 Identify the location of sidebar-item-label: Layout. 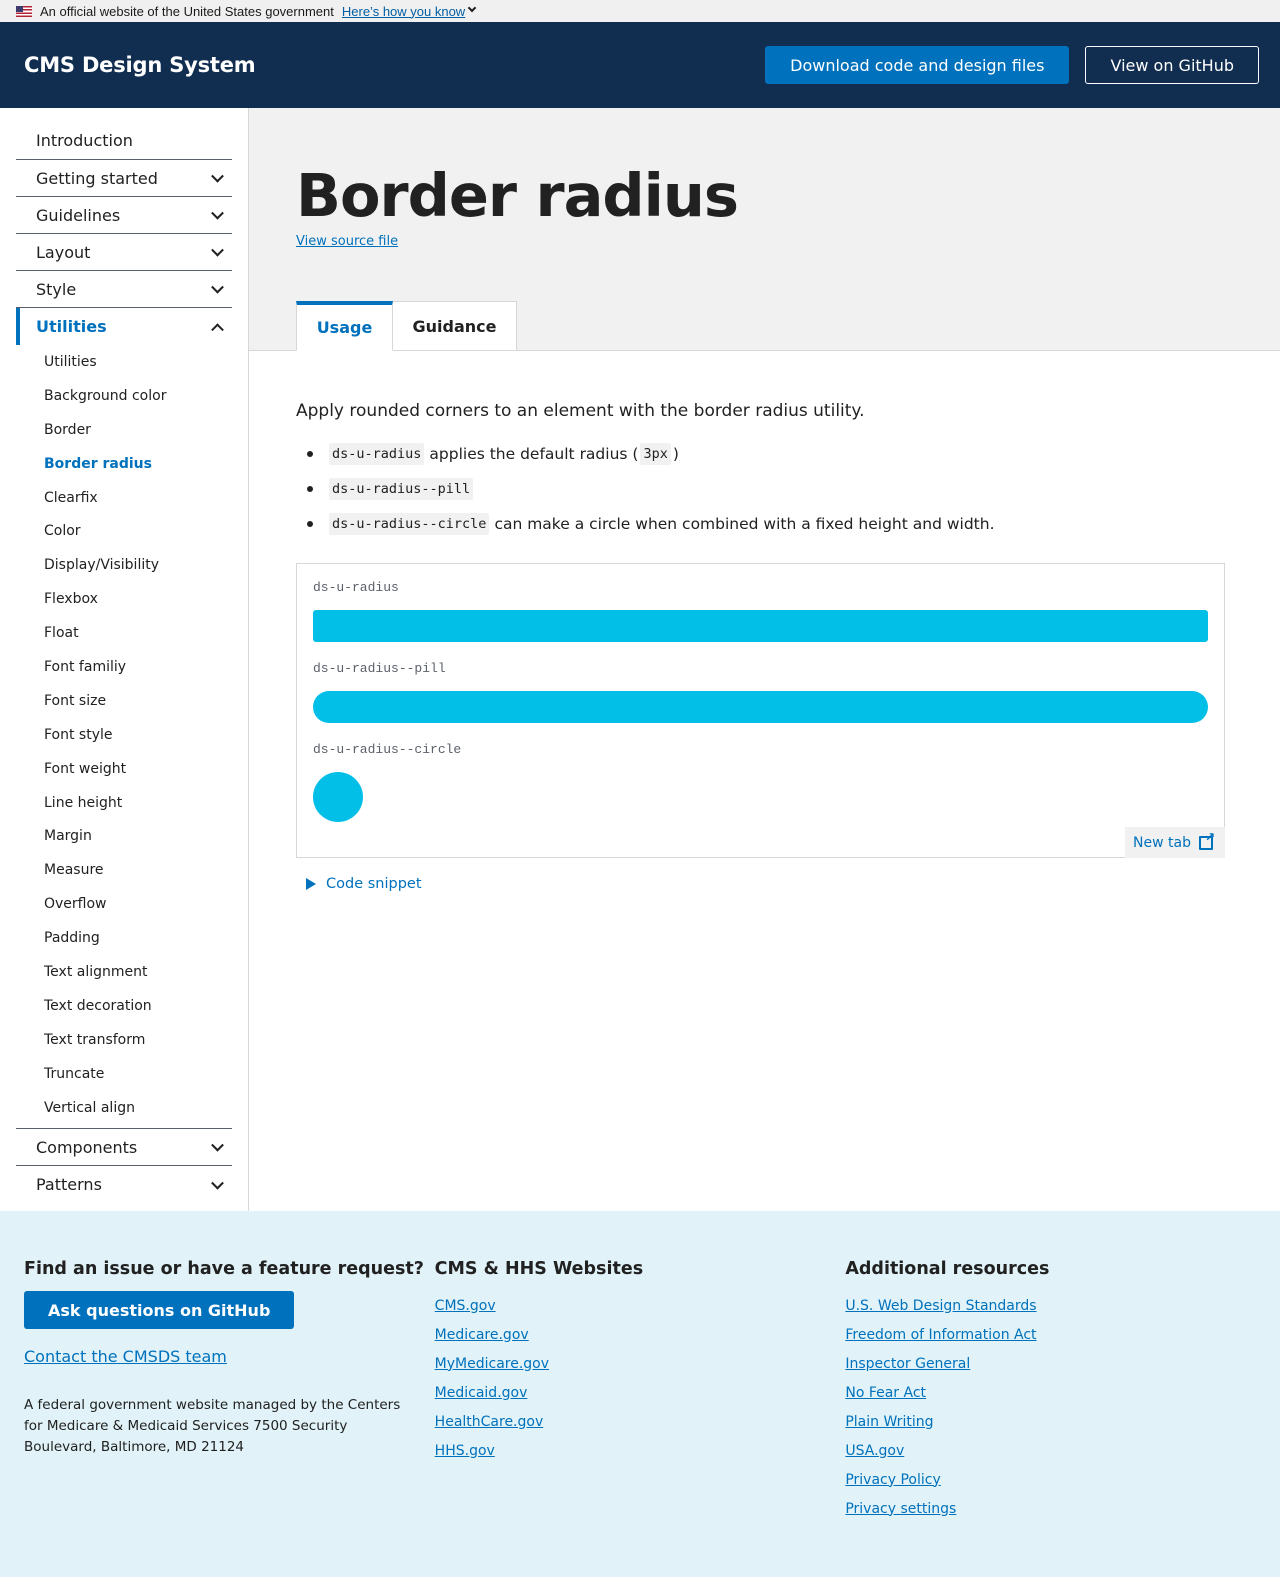
(63, 252).